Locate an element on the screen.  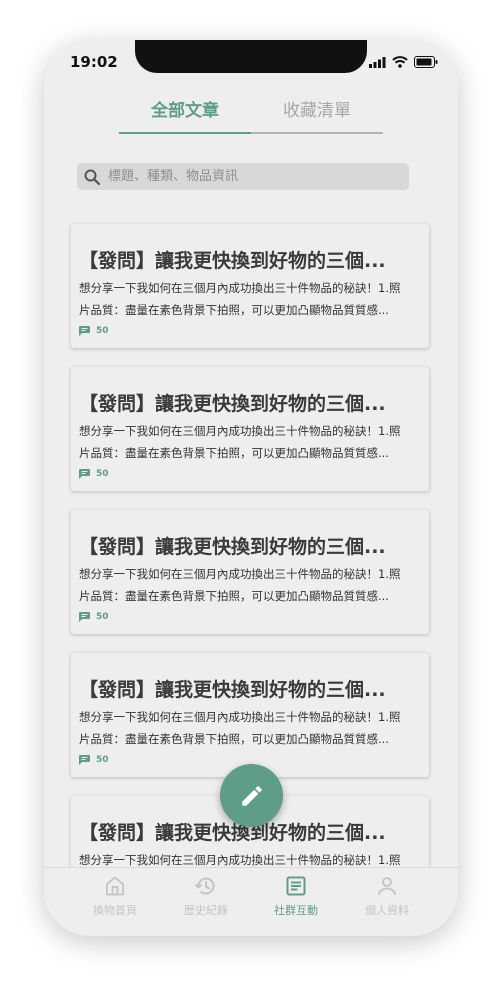
tab-indicator-active is located at coordinates (185, 133).